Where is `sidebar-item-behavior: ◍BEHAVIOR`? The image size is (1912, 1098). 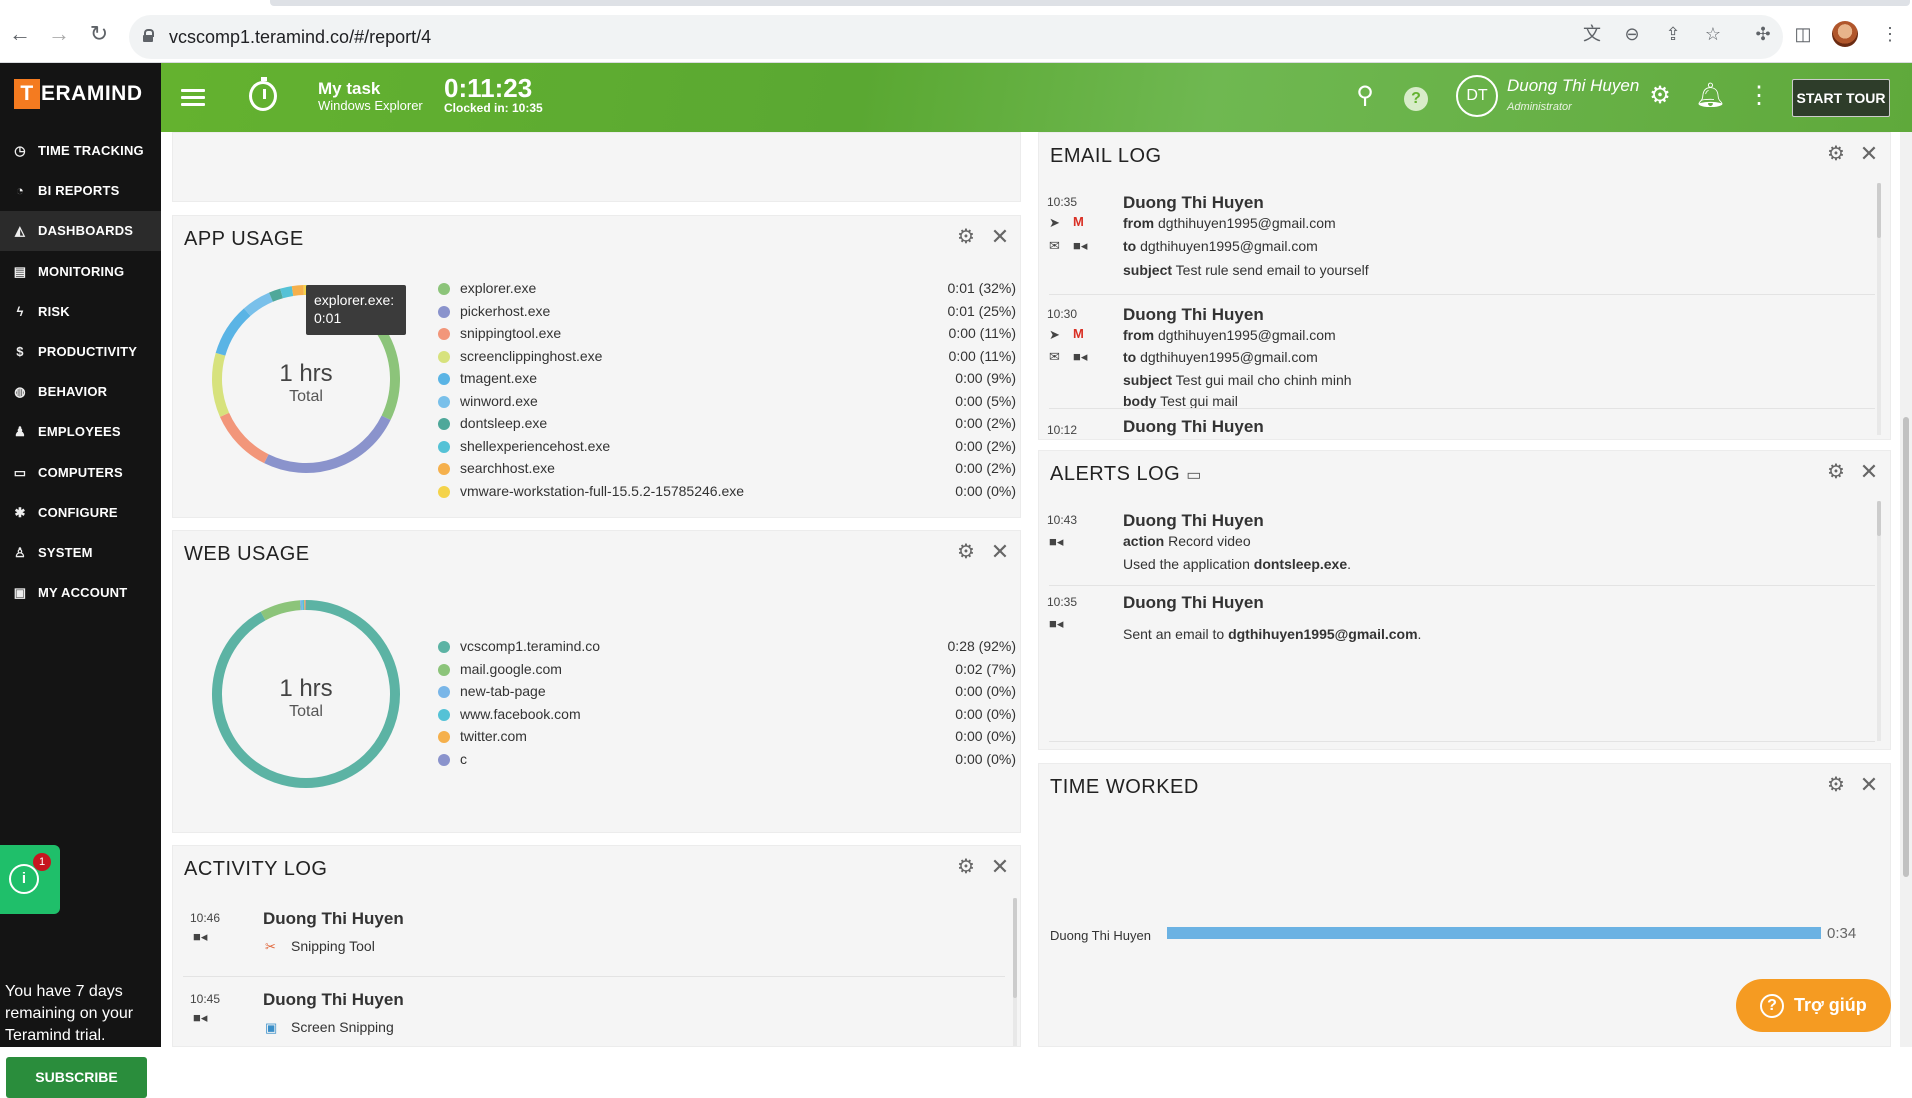
sidebar-item-behavior: ◍BEHAVIOR is located at coordinates (80, 392).